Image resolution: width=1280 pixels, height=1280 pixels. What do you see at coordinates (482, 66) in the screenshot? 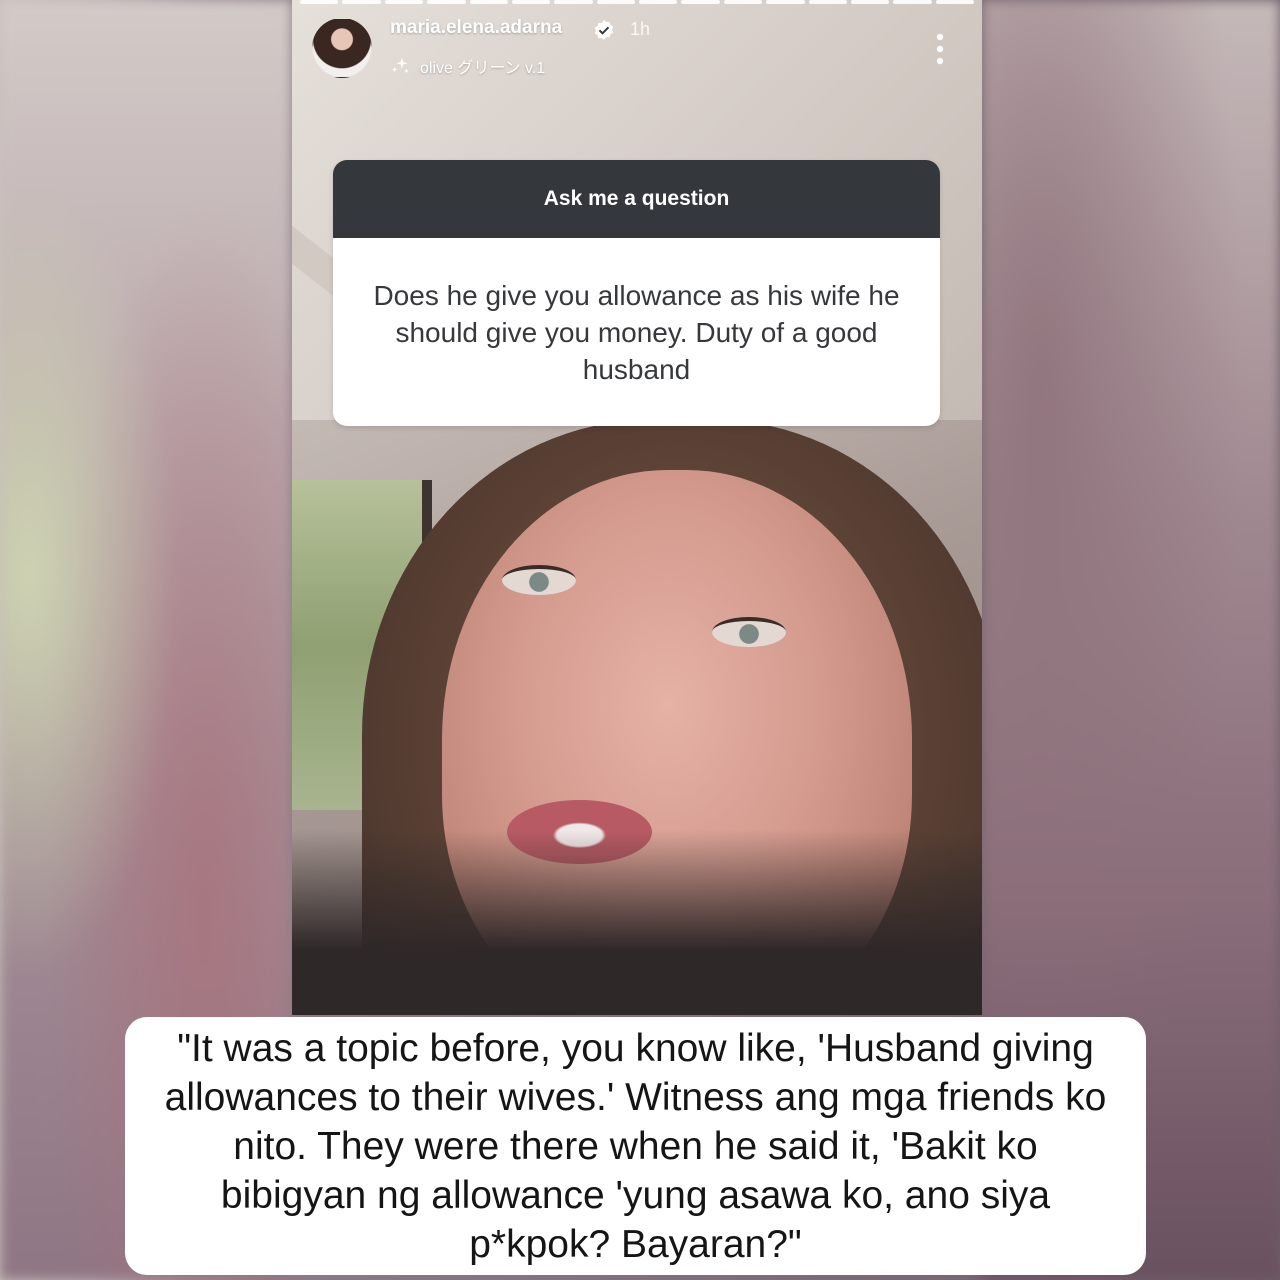
I see `music-label: olive グリーン v.1` at bounding box center [482, 66].